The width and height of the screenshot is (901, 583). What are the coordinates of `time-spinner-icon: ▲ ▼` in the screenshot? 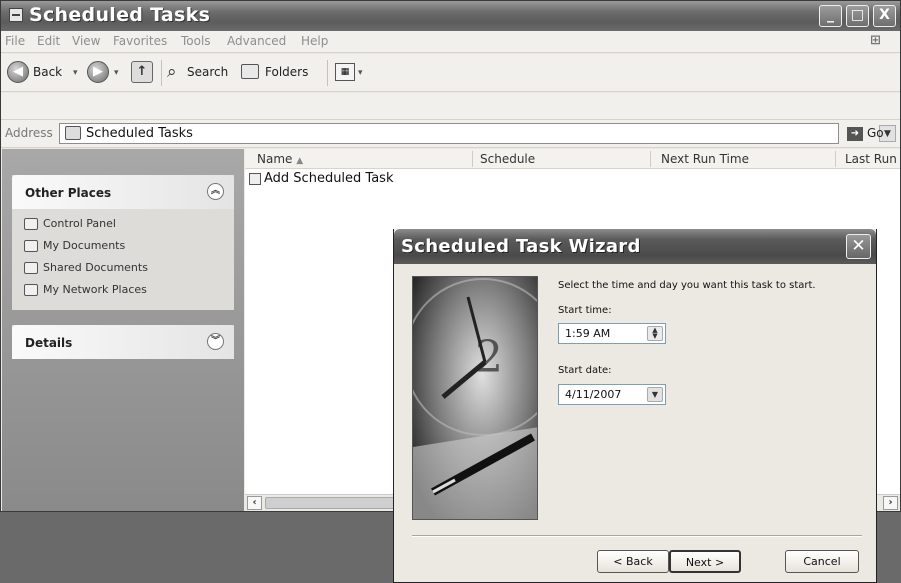 It's located at (655, 333).